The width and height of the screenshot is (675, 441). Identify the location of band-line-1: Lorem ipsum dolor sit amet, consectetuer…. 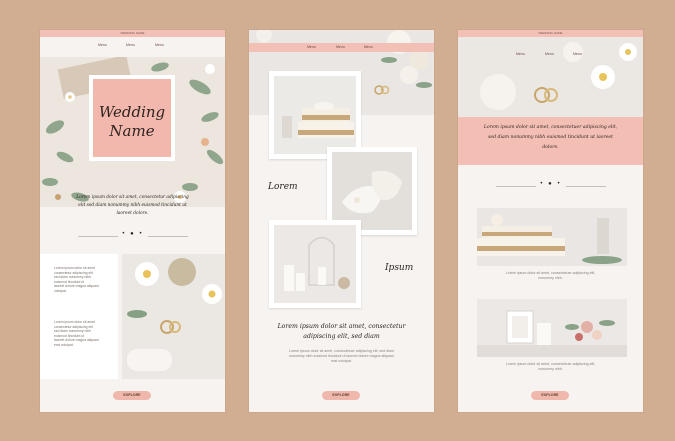
(550, 127).